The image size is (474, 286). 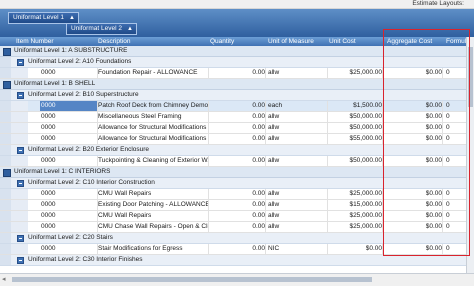 I want to click on vertical-scrollbar, so click(x=470, y=155).